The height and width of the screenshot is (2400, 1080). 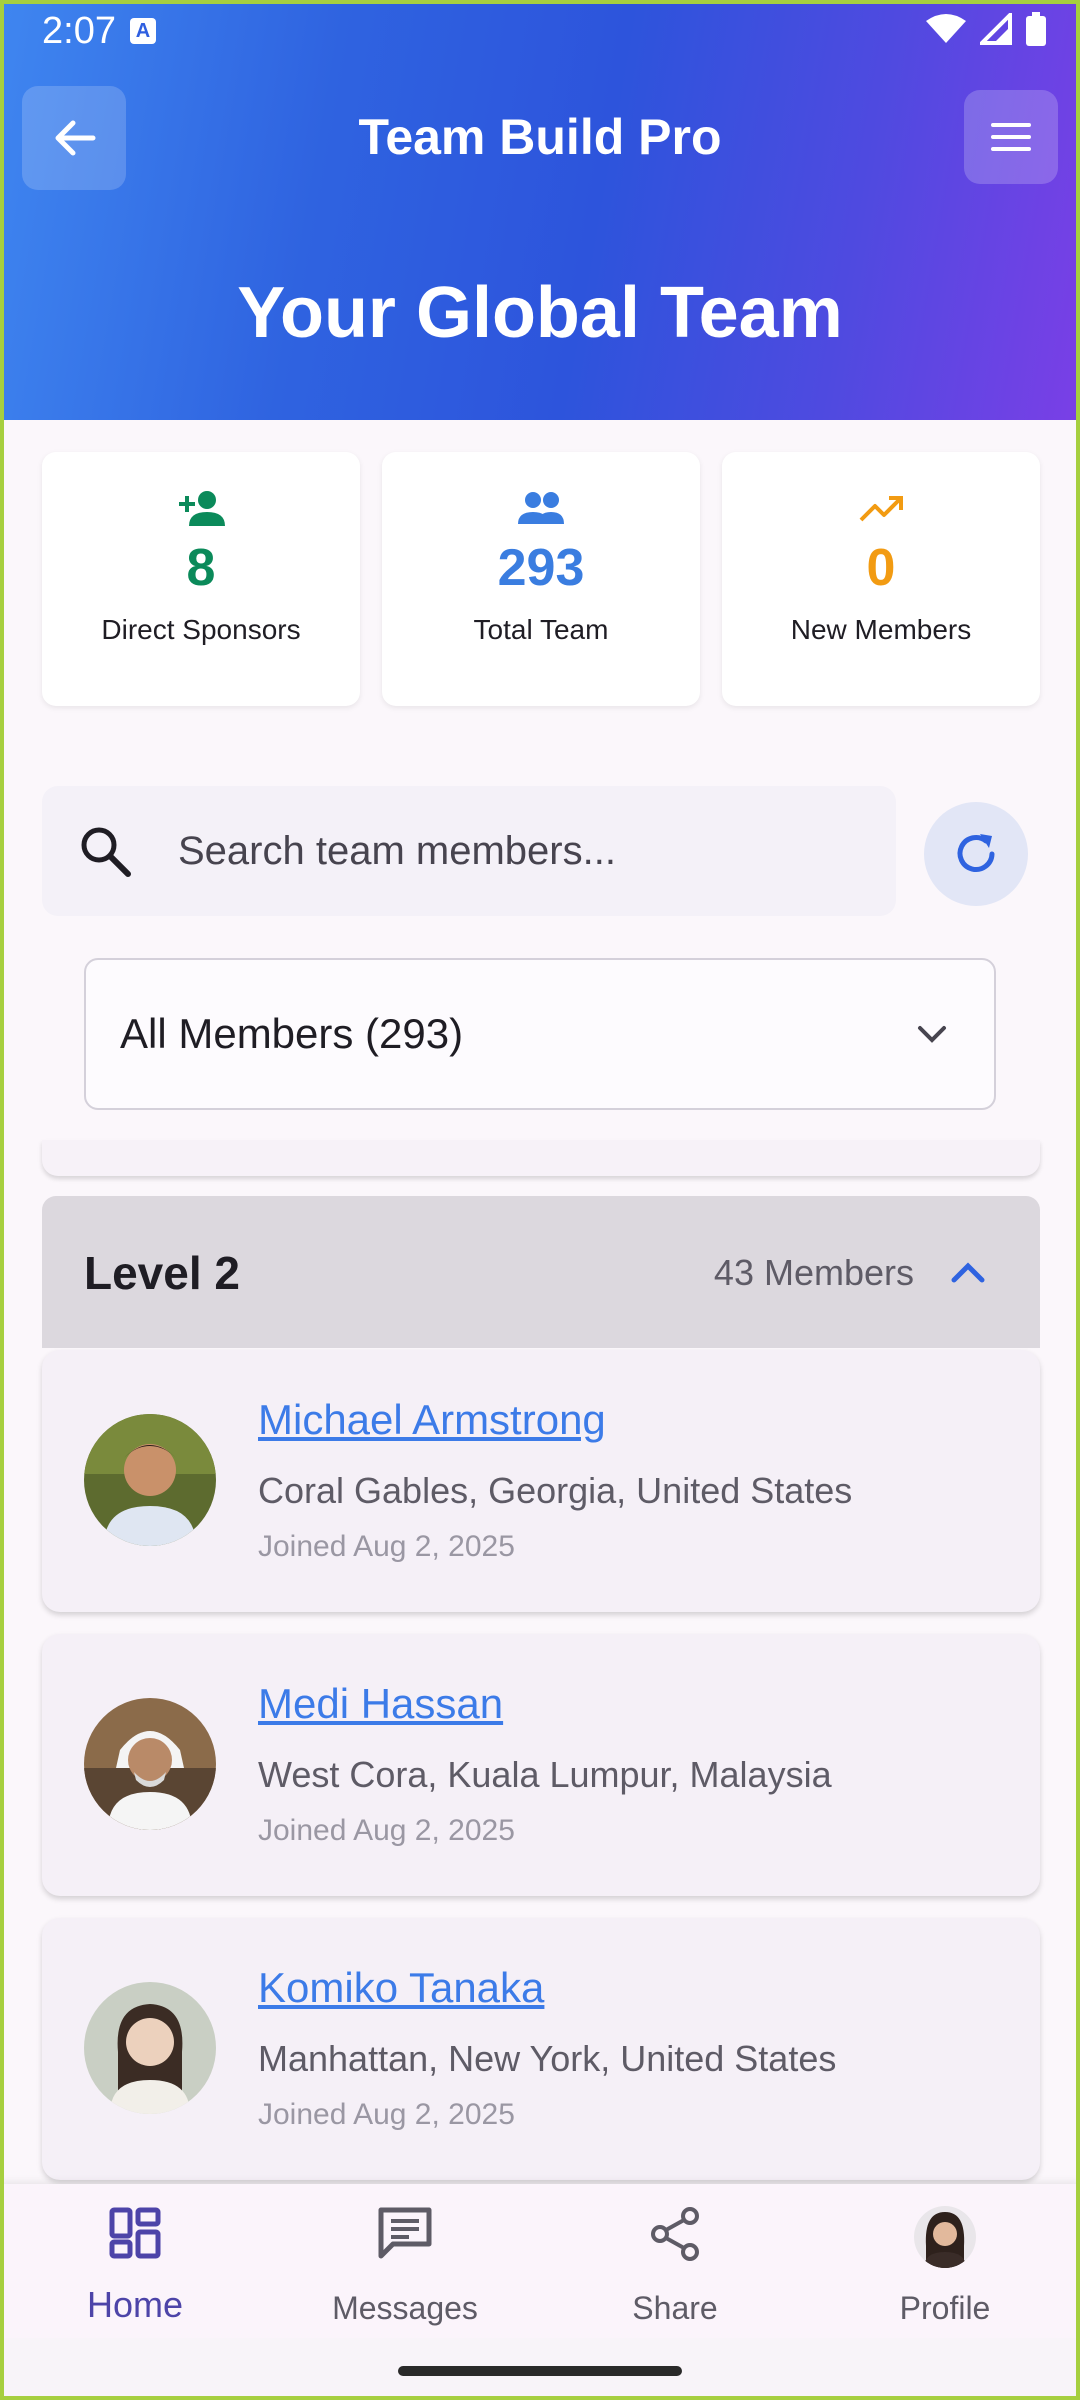 I want to click on person-add-icon, so click(x=202, y=508).